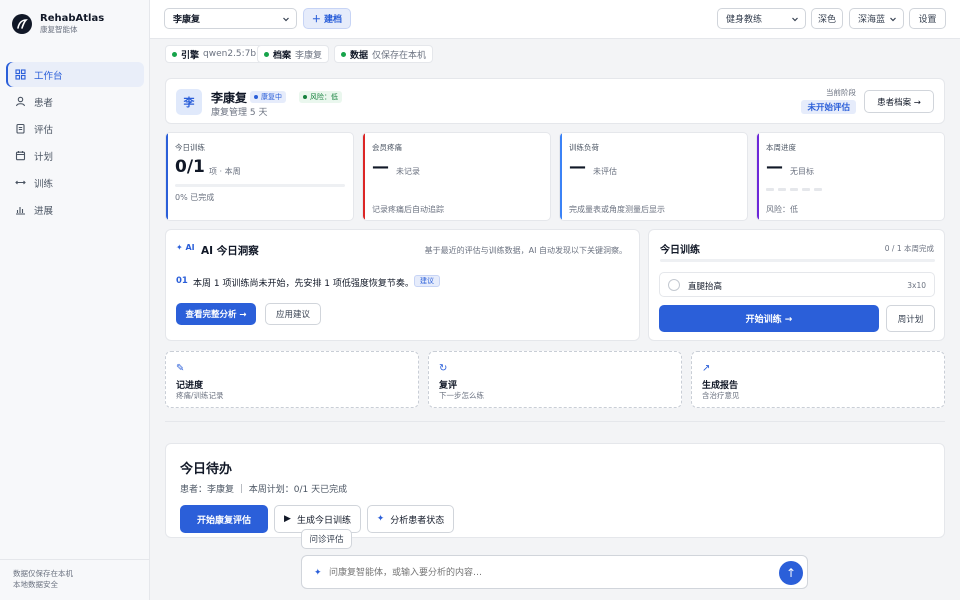  Describe the element at coordinates (75, 101) in the screenshot. I see `sidebar-item-patients: 患者` at that location.